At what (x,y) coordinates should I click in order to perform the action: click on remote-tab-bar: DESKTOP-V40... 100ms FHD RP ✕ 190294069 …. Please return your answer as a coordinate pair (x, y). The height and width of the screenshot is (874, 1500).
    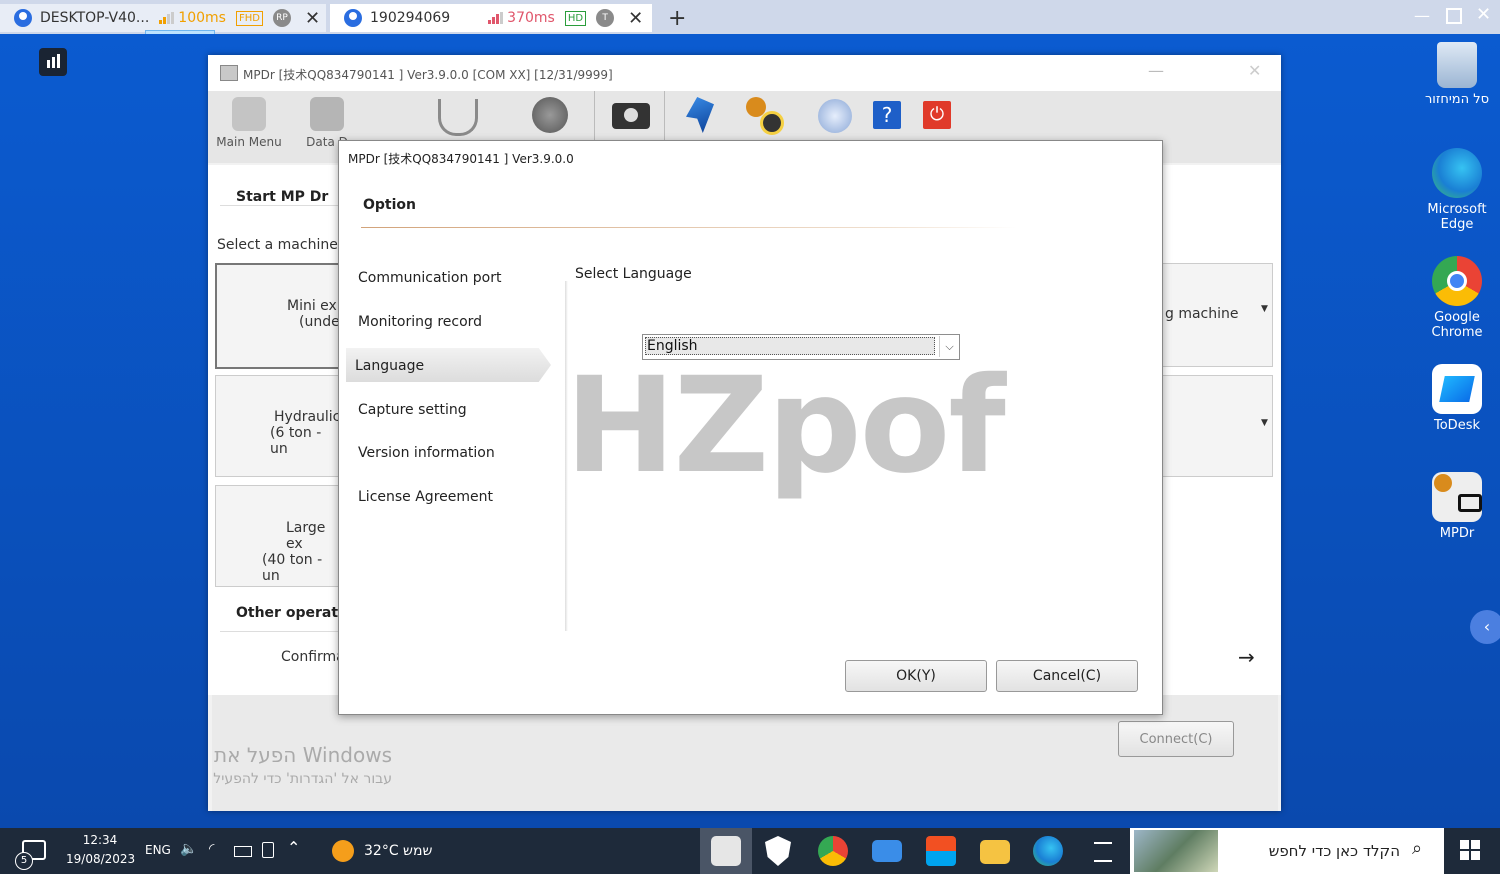
    Looking at the image, I should click on (750, 22).